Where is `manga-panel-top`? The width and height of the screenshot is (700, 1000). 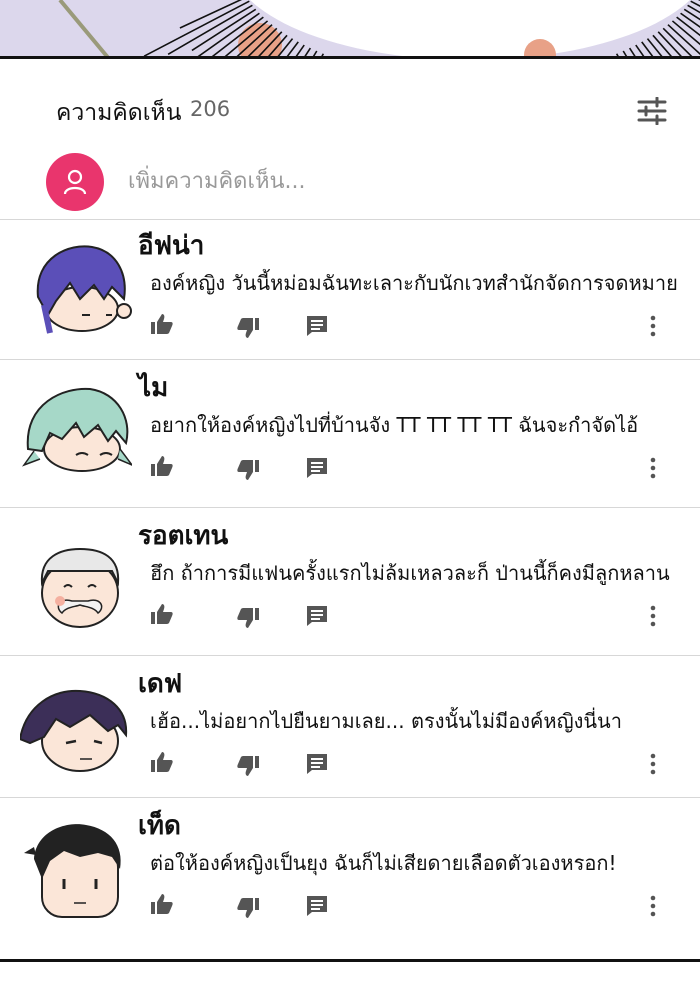 manga-panel-top is located at coordinates (350, 29).